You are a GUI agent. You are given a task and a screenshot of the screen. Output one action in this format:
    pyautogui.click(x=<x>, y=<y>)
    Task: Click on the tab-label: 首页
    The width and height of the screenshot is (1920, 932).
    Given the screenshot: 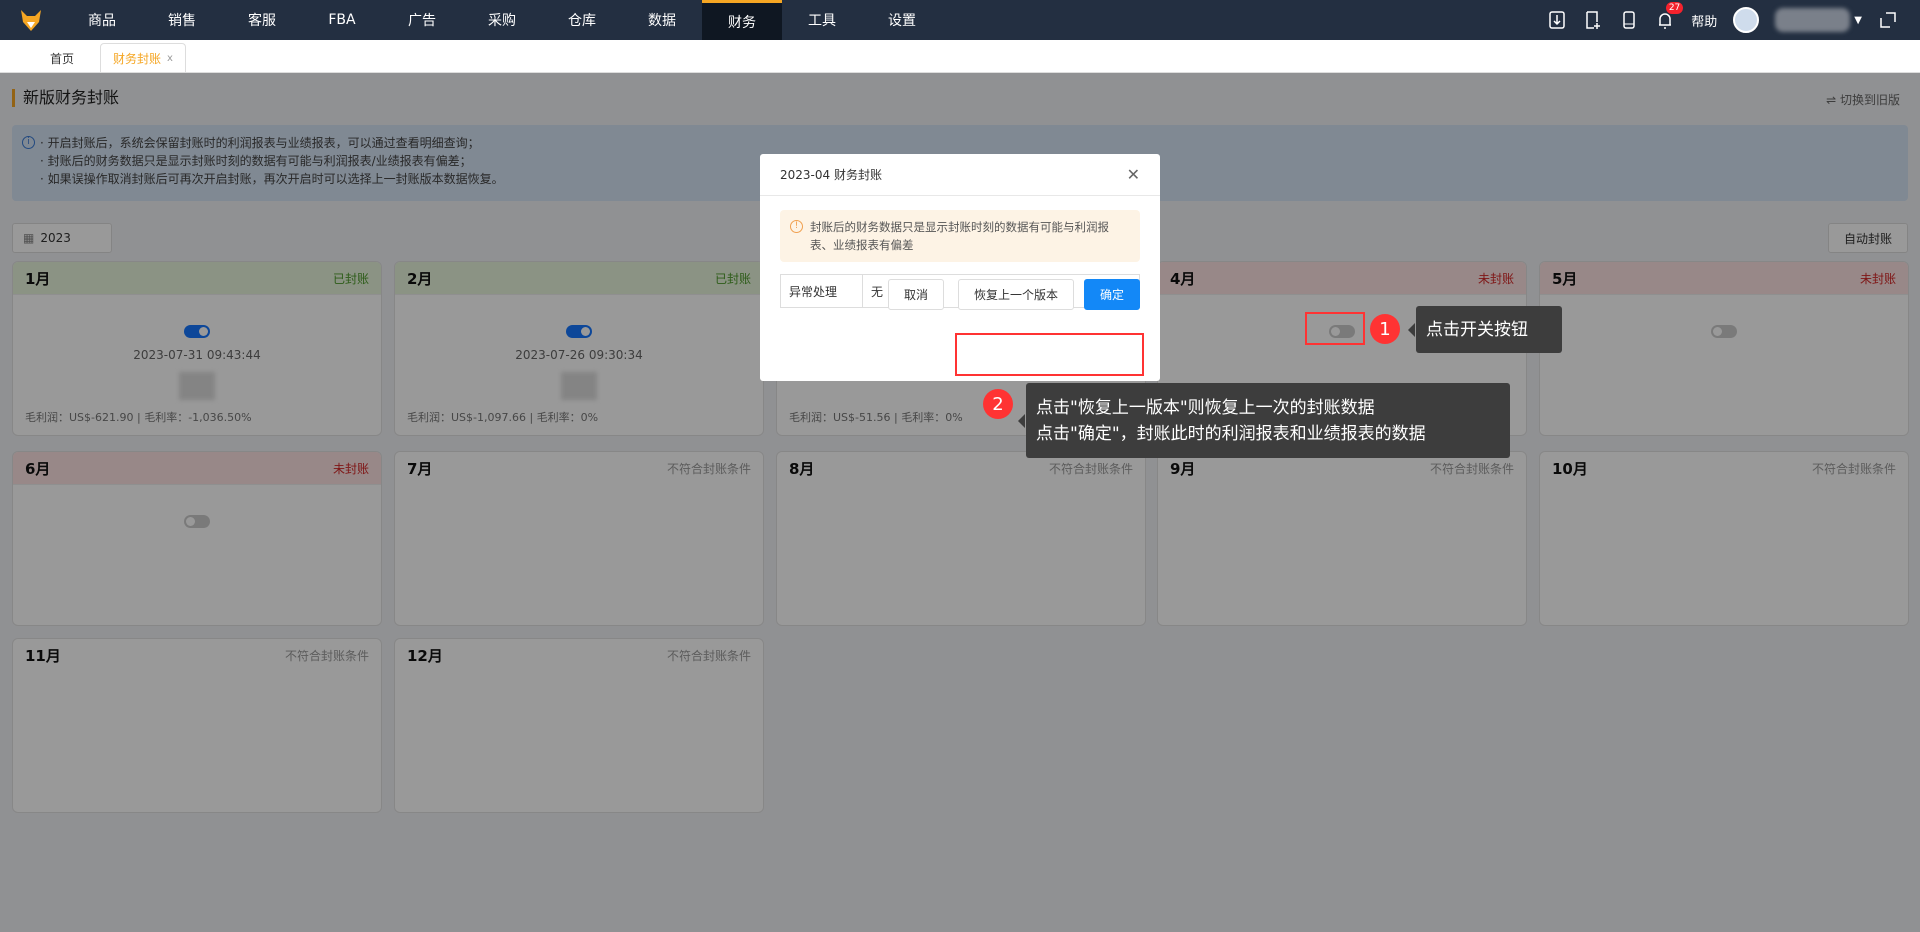 What is the action you would take?
    pyautogui.click(x=62, y=58)
    